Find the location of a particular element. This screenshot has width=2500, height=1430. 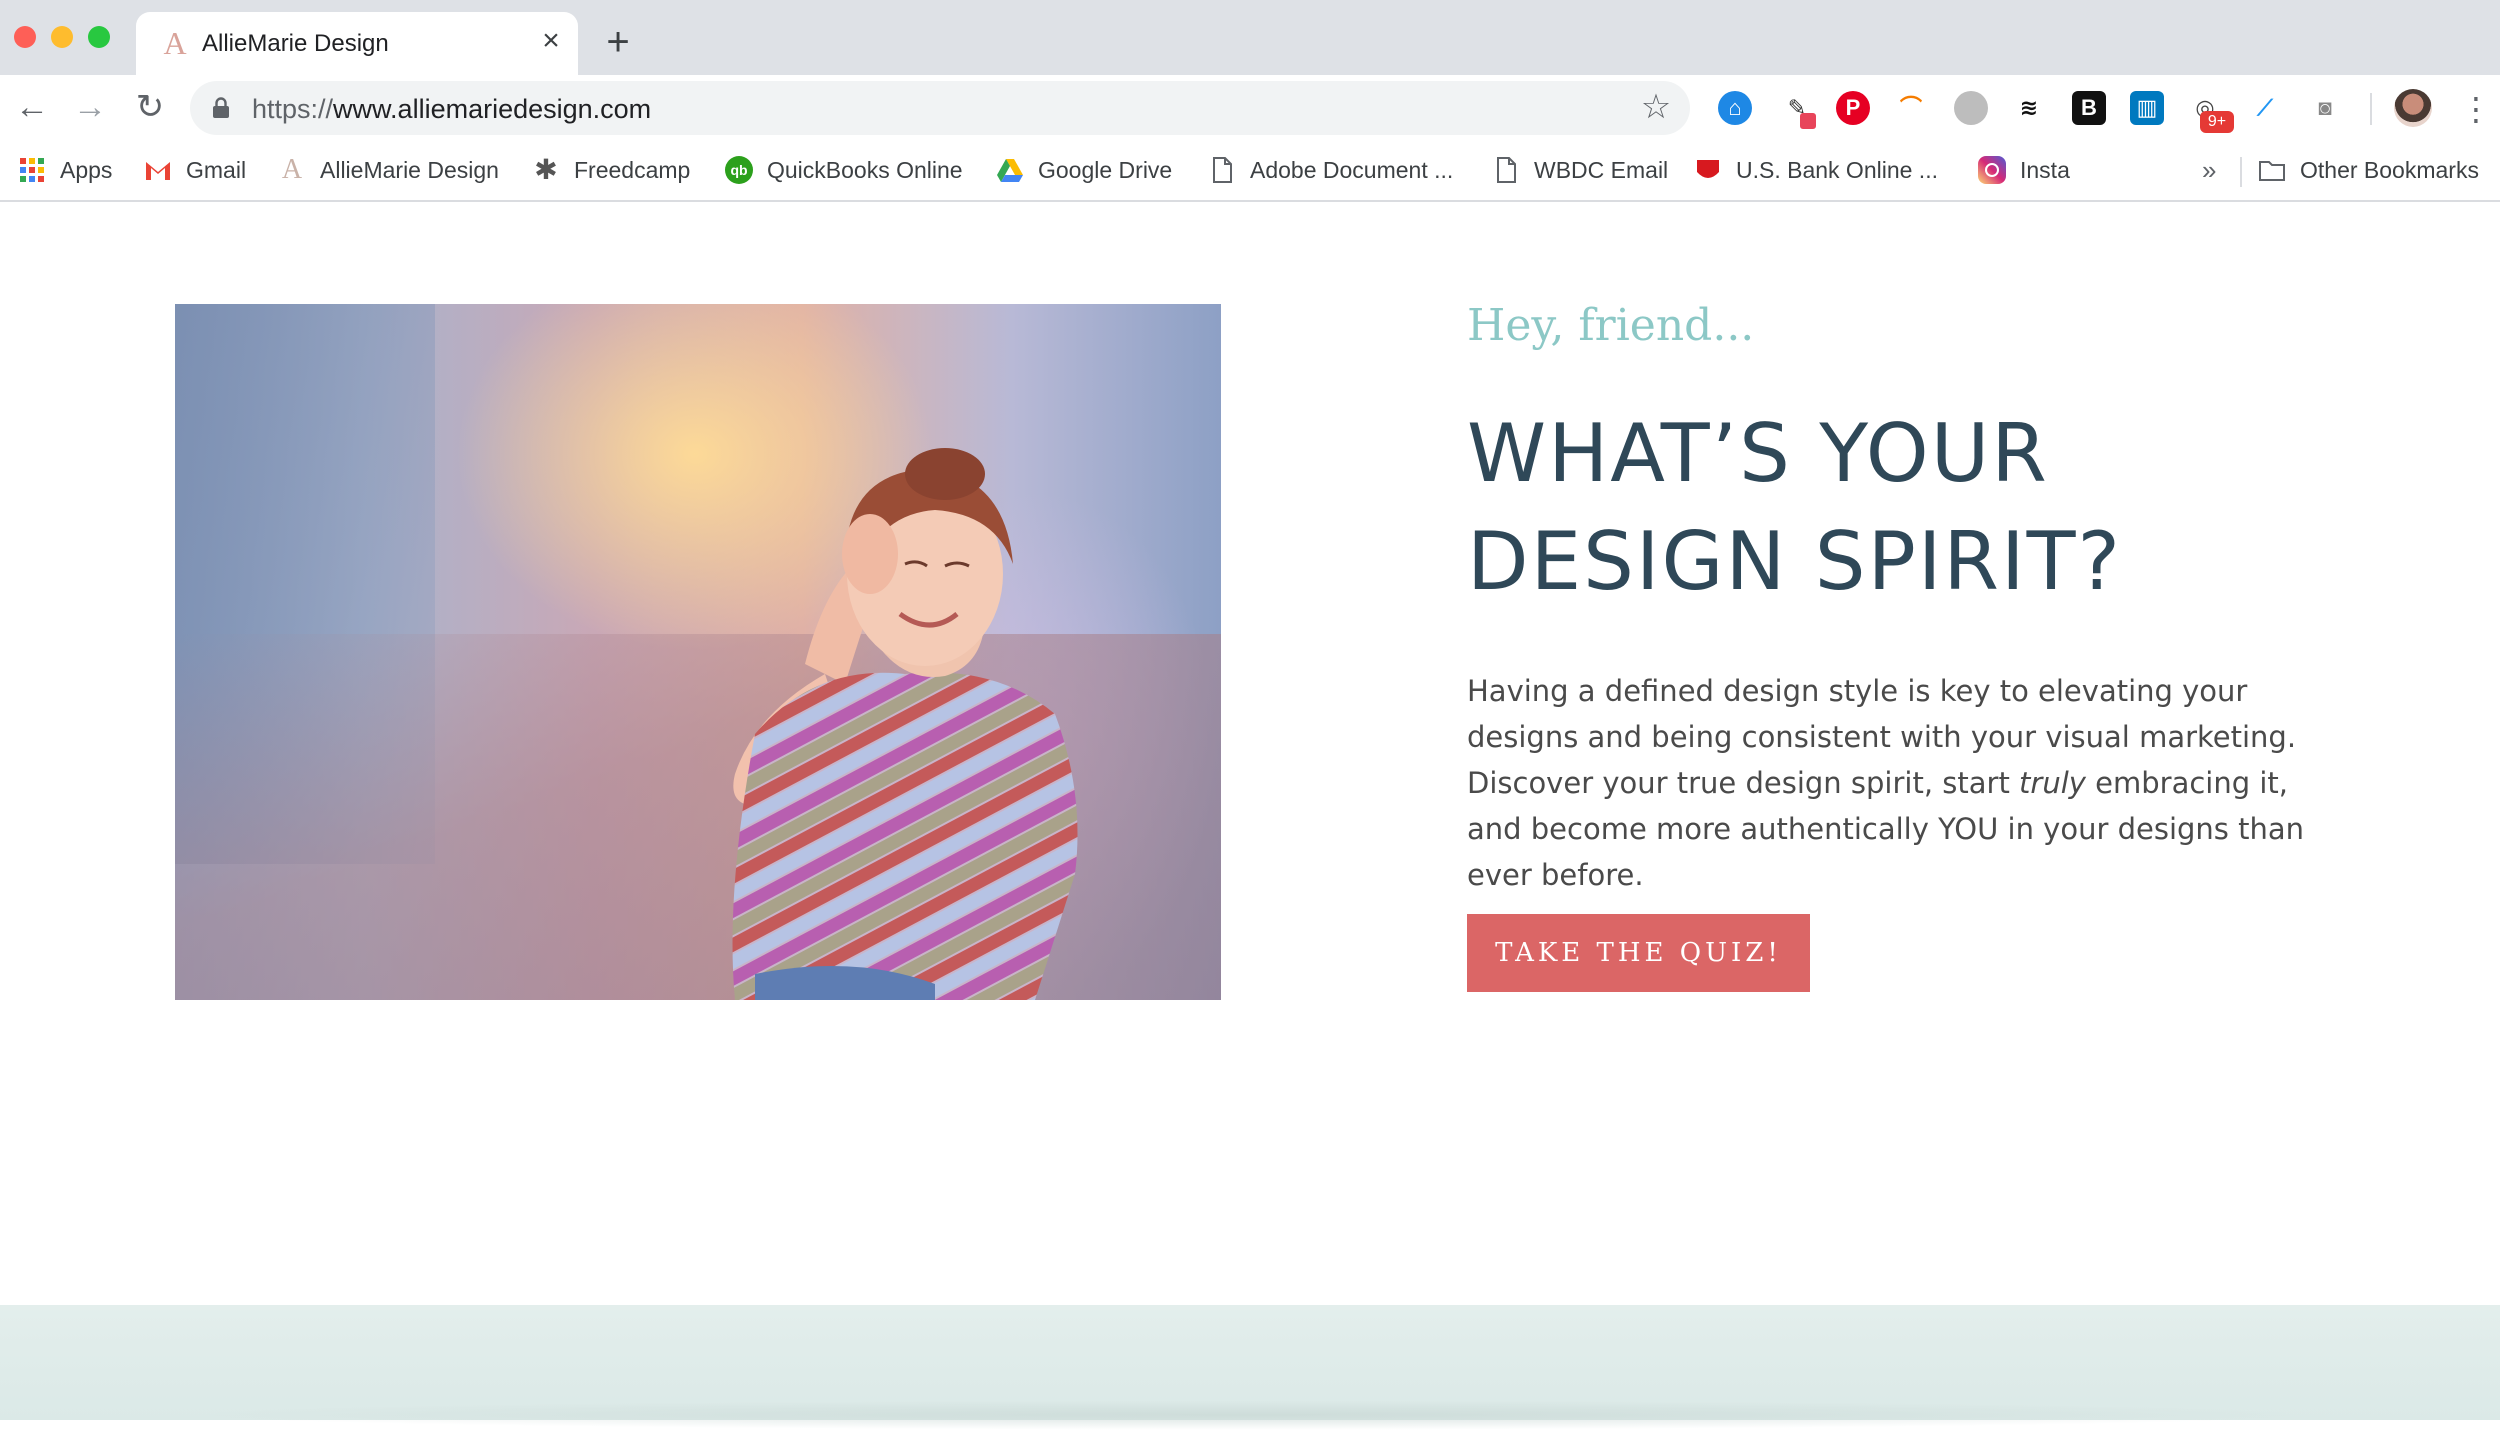

new-tab-button: + is located at coordinates (618, 42).